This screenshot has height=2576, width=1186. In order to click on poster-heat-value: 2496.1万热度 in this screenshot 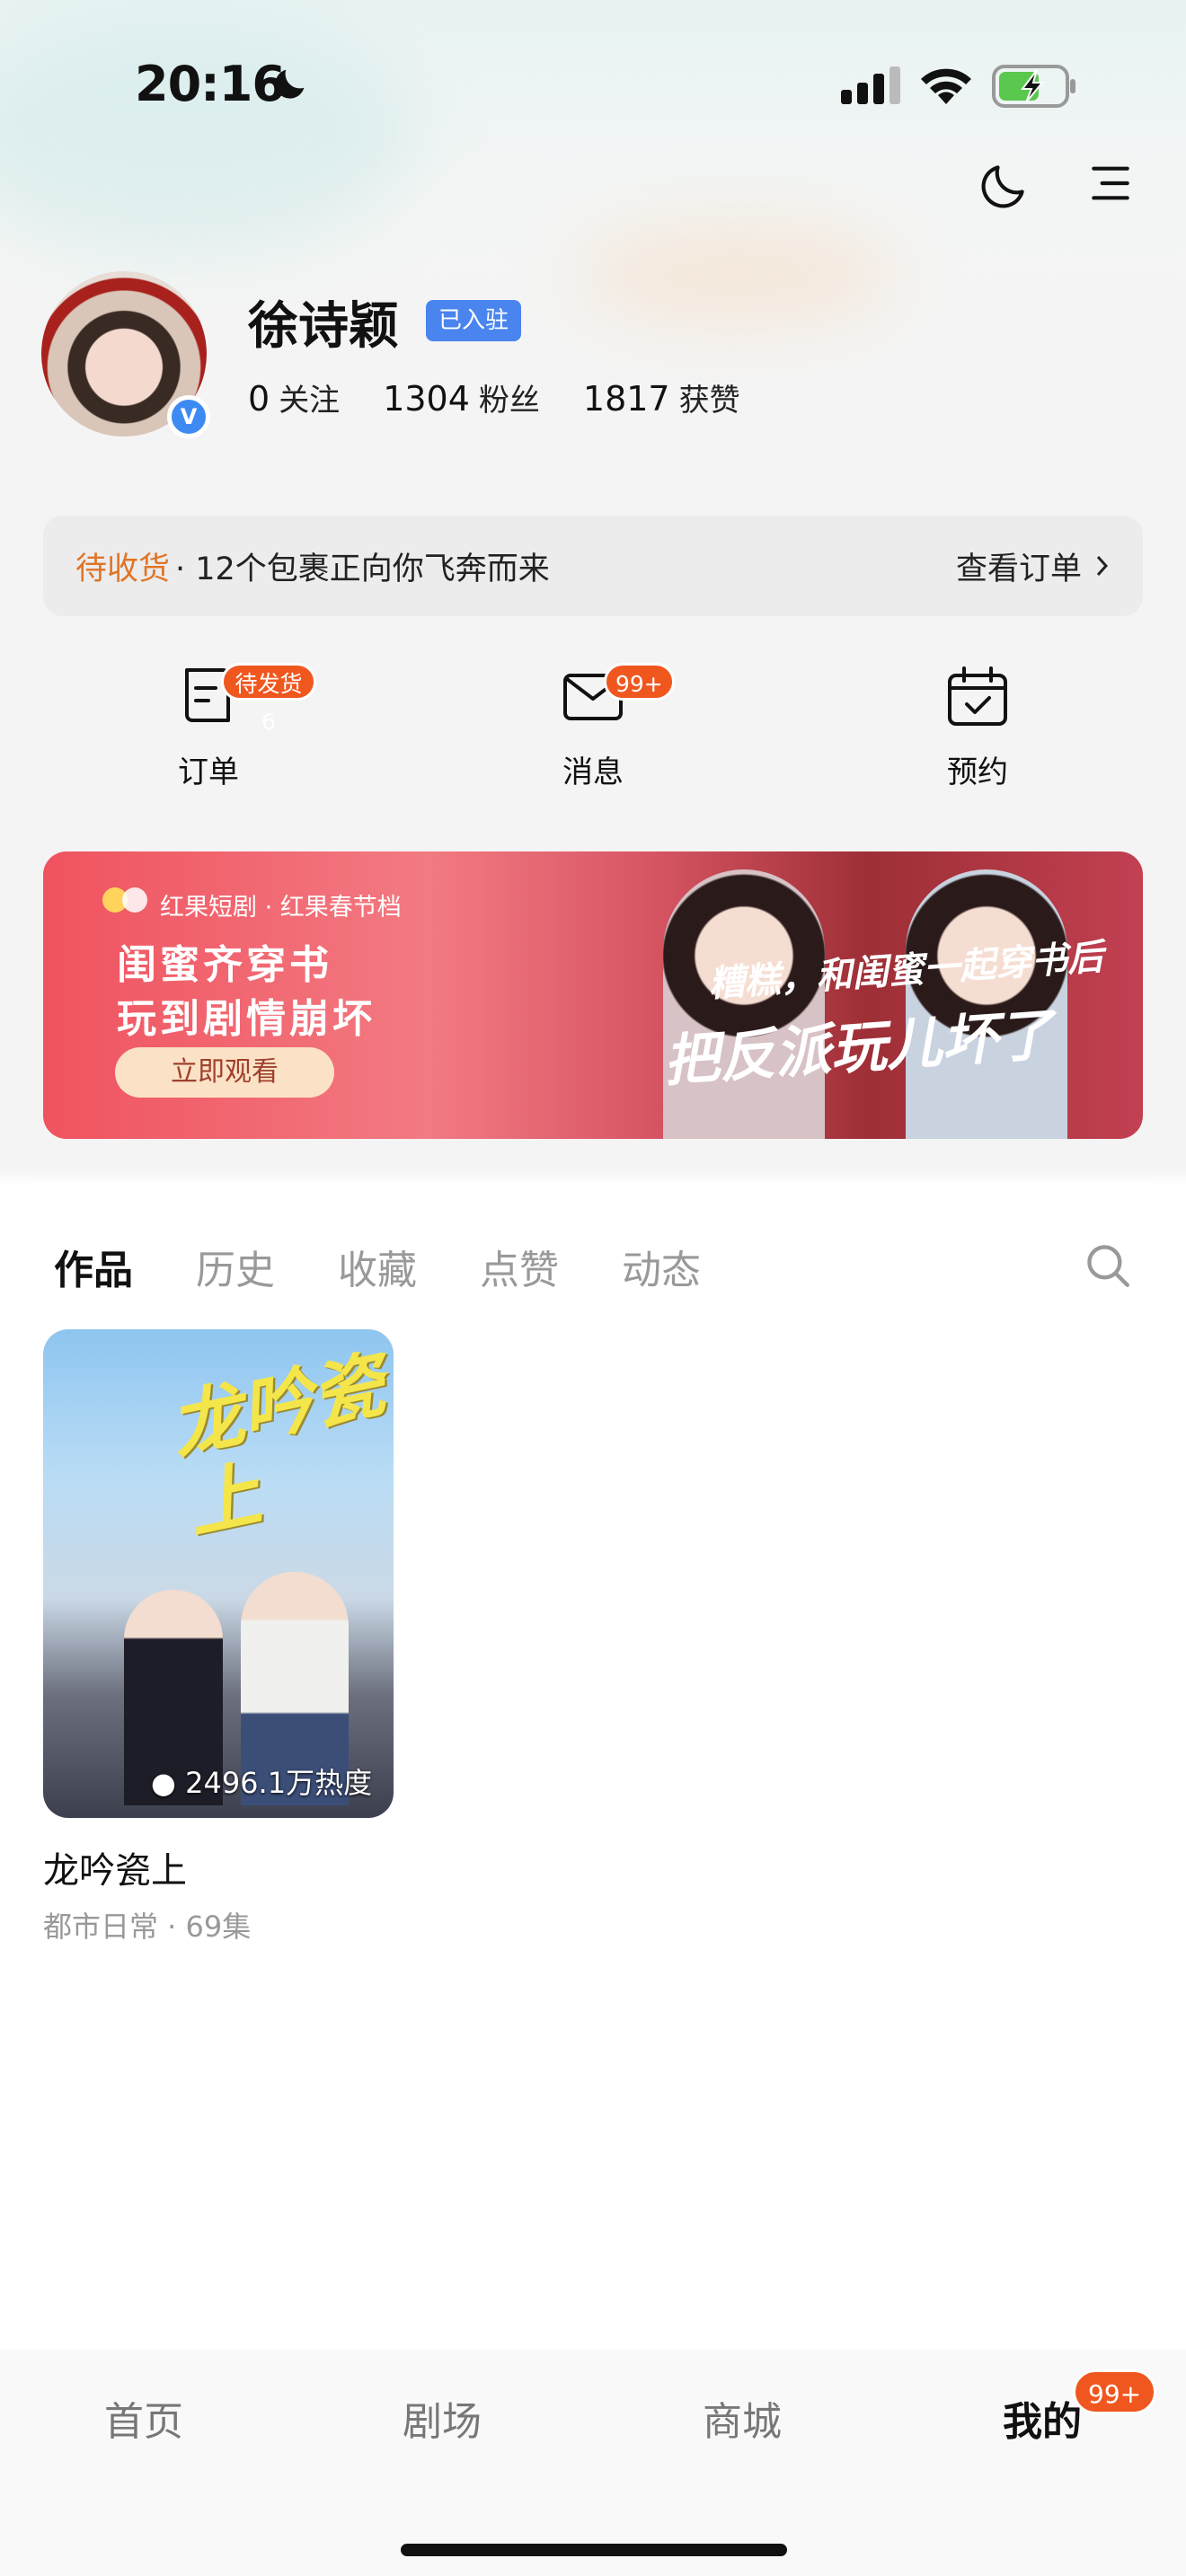, I will do `click(279, 1783)`.